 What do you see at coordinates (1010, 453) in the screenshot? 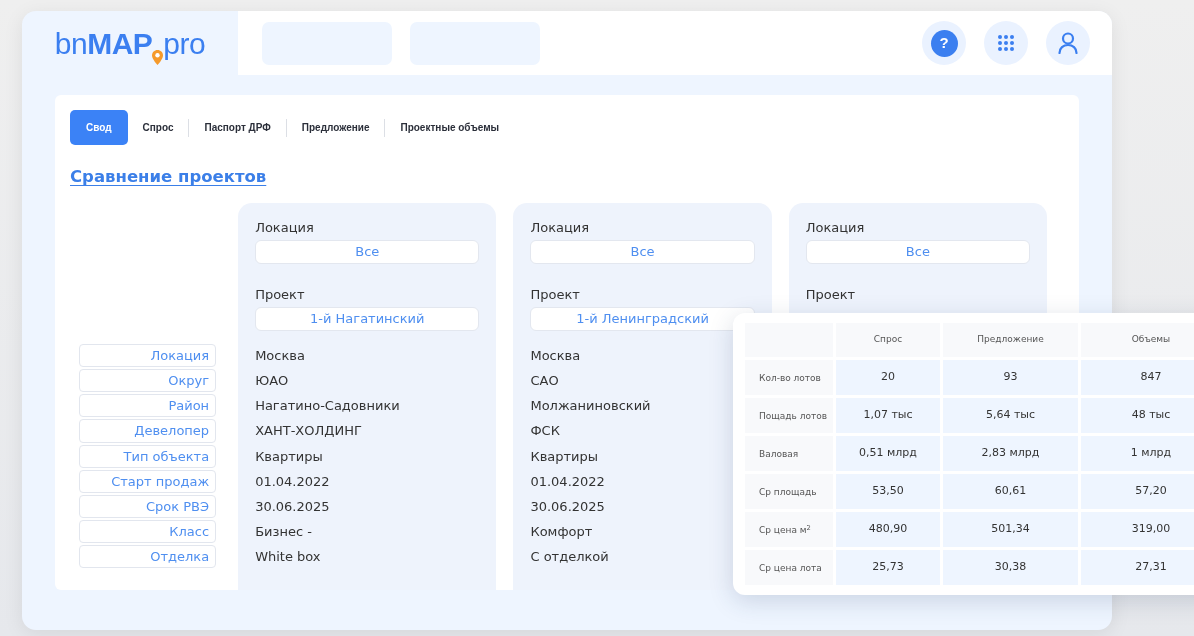
I see `table-cell: 2,83 млрд` at bounding box center [1010, 453].